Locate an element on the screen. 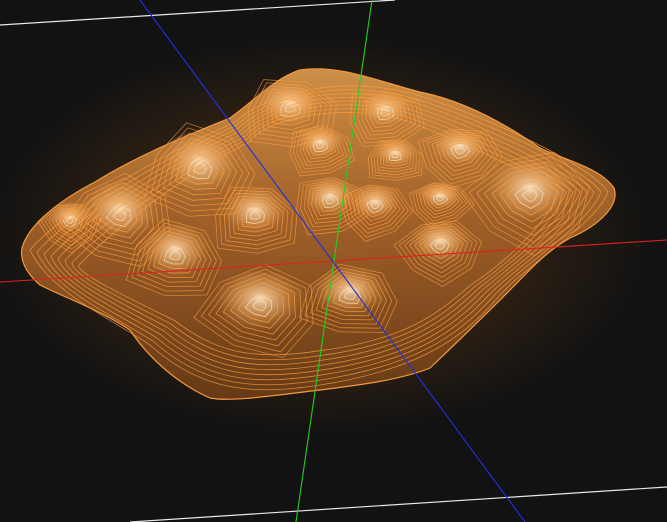 This screenshot has height=522, width=667. plane-edge-bottom is located at coordinates (398, 504).